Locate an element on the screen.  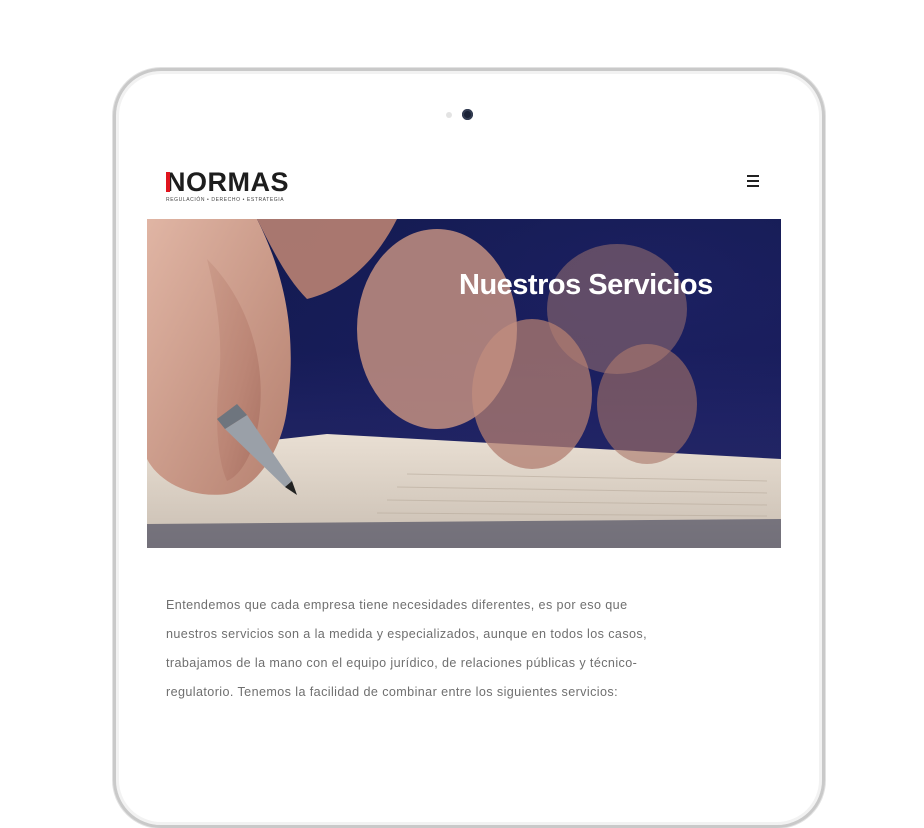
tablet-sensor is located at coordinates (449, 115).